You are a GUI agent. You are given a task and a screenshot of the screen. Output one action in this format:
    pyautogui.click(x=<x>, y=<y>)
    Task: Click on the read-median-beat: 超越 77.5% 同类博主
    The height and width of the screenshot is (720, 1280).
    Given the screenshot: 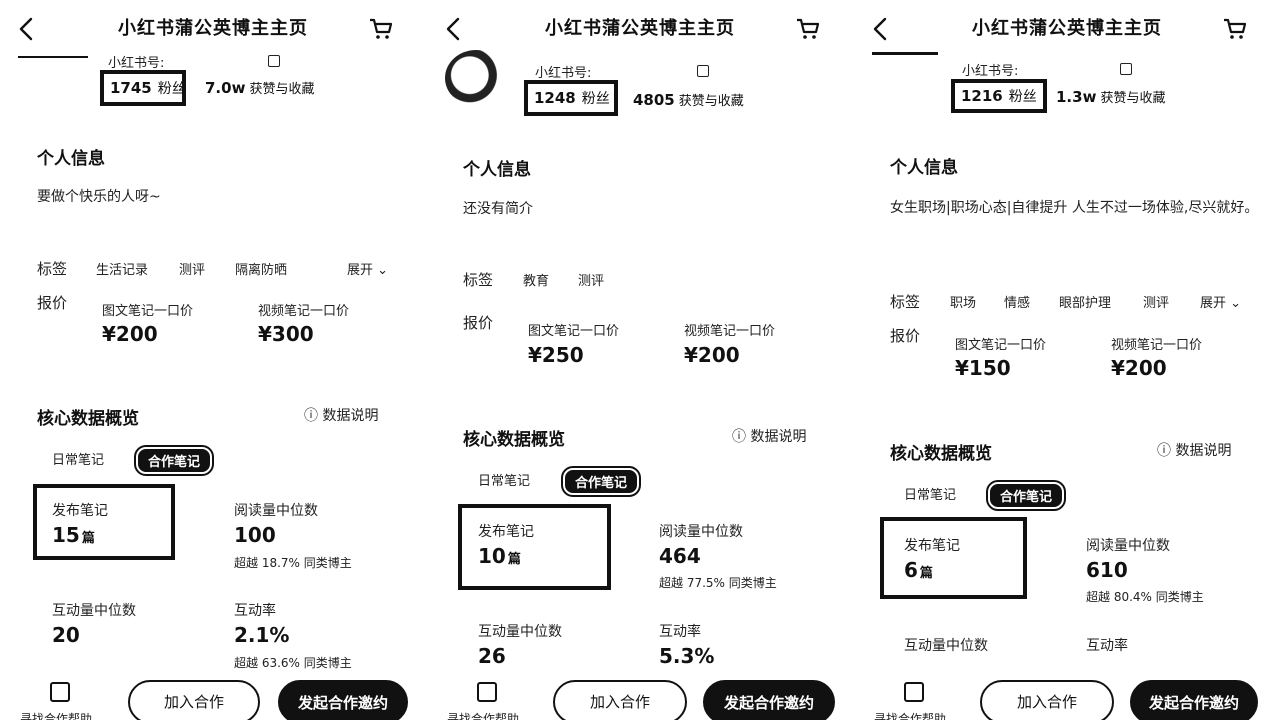 What is the action you would take?
    pyautogui.click(x=718, y=583)
    